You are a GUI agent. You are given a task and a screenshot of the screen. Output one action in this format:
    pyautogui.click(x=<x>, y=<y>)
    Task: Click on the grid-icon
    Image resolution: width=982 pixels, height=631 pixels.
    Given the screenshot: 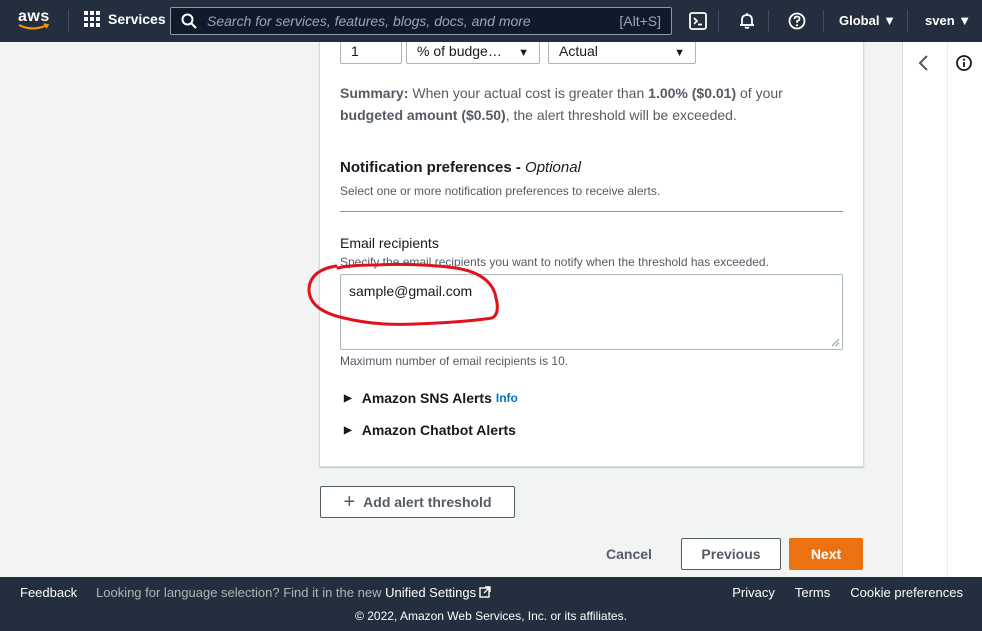 What is the action you would take?
    pyautogui.click(x=92, y=19)
    